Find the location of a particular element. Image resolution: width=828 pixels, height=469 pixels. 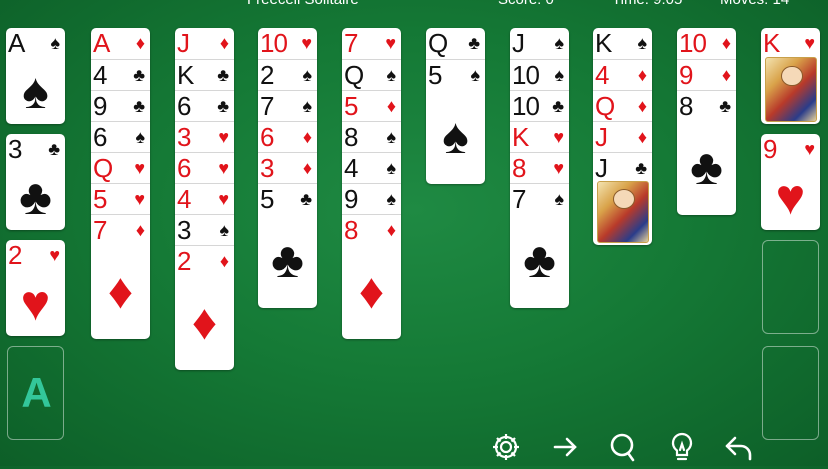

free-cell-card: A ♠ ♠ is located at coordinates (35, 76).